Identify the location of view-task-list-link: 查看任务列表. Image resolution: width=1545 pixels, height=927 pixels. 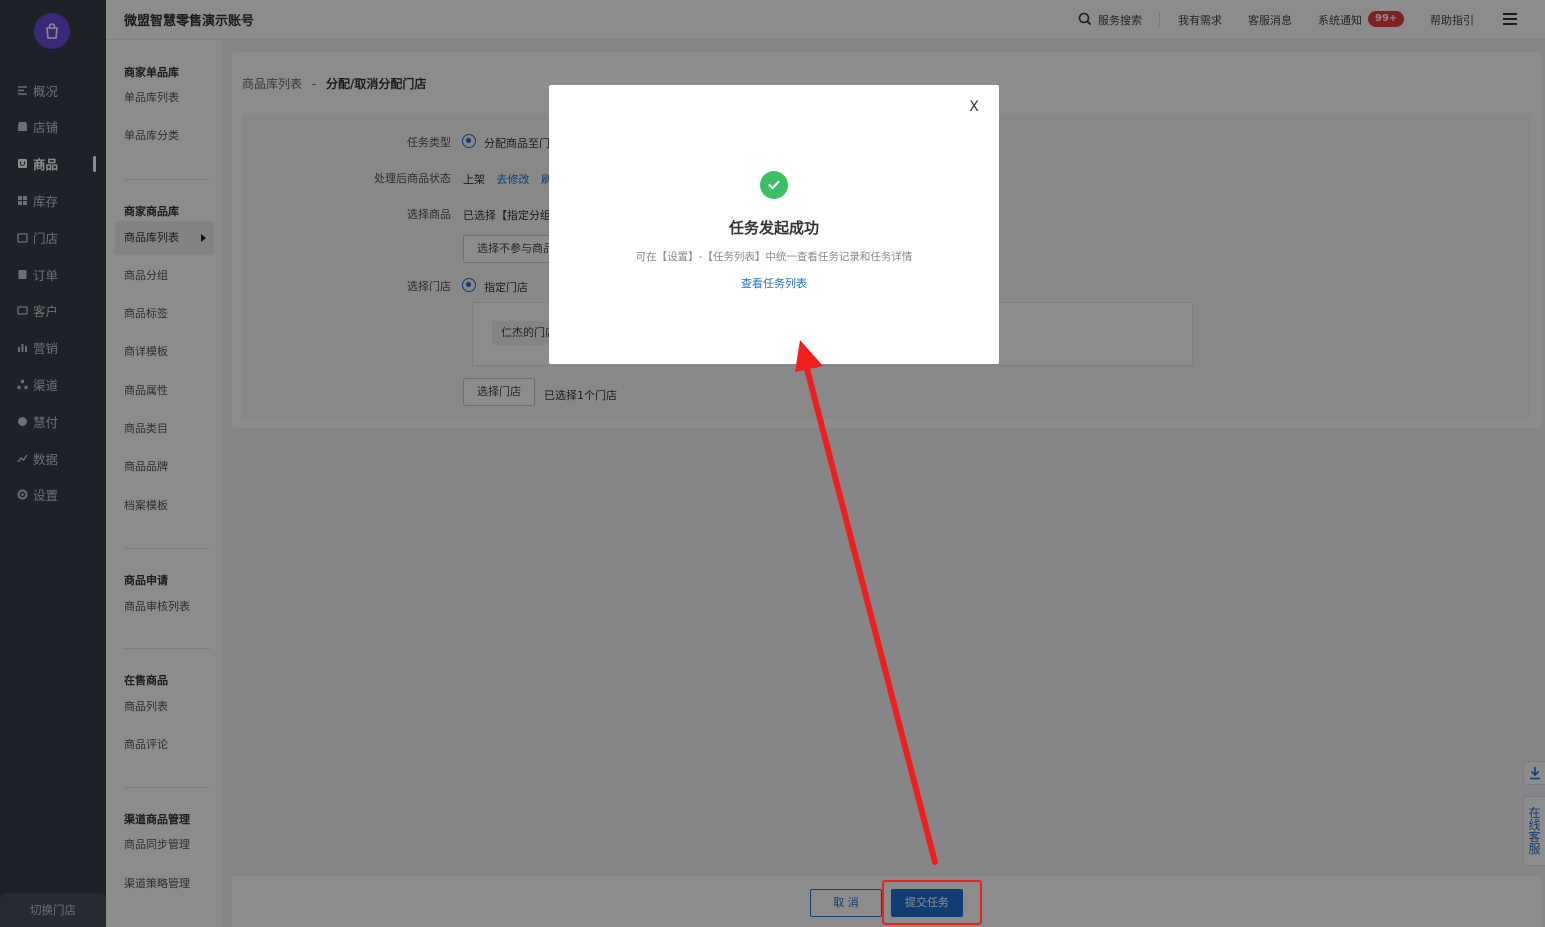
(774, 283).